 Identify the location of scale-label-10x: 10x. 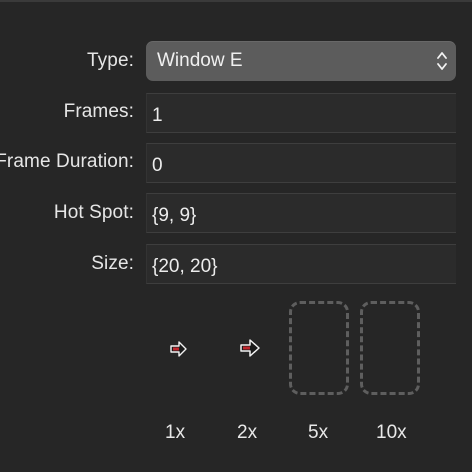
(391, 432).